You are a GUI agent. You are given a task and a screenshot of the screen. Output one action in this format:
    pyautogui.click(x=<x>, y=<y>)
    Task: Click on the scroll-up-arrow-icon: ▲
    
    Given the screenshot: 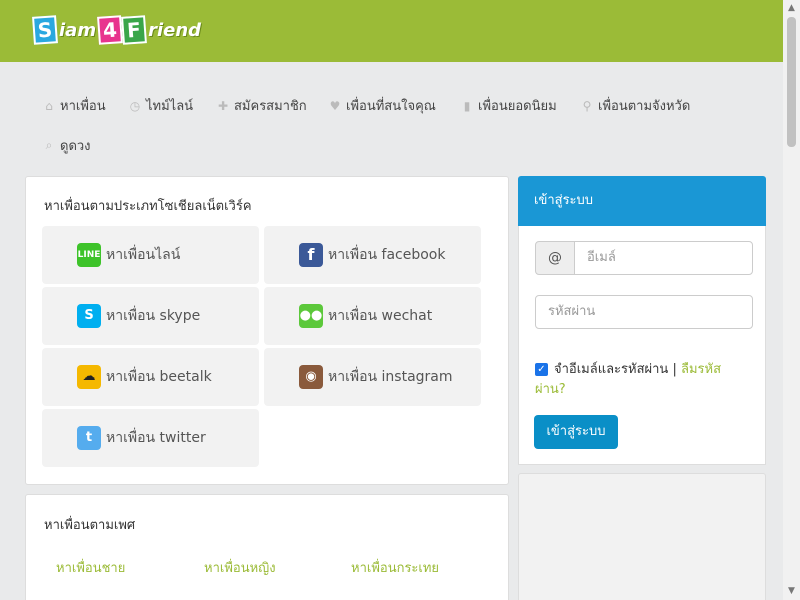 What is the action you would take?
    pyautogui.click(x=791, y=8)
    